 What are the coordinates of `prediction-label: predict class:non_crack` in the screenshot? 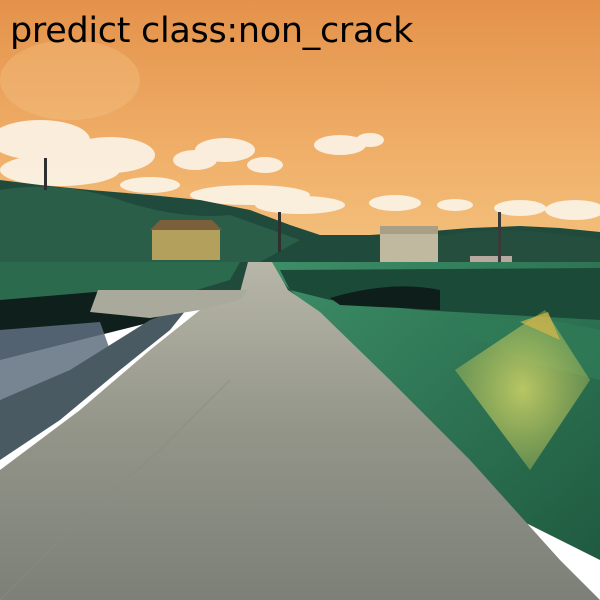 It's located at (212, 31).